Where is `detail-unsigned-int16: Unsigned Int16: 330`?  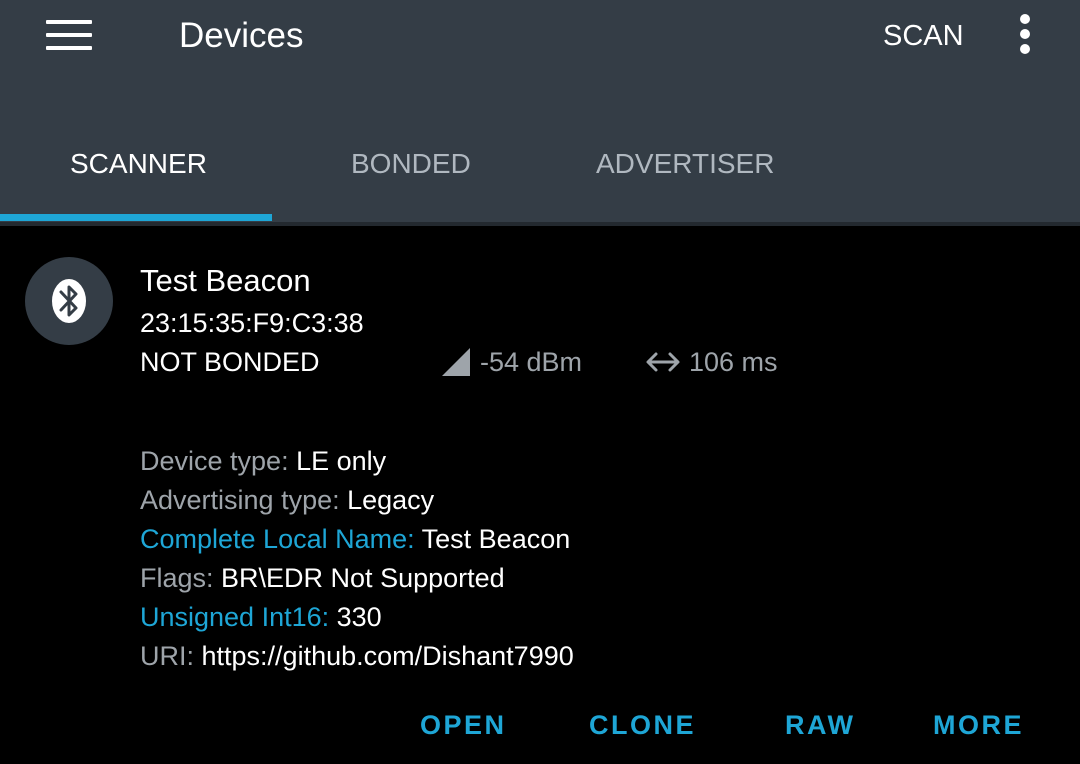 detail-unsigned-int16: Unsigned Int16: 330 is located at coordinates (357, 617).